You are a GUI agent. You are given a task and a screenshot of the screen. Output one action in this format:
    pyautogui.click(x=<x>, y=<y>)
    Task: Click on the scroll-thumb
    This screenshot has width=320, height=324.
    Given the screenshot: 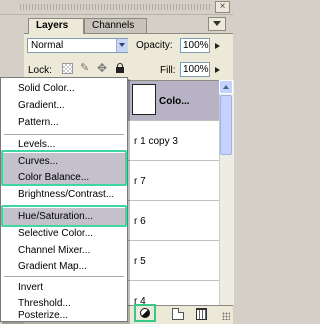 What is the action you would take?
    pyautogui.click(x=226, y=125)
    